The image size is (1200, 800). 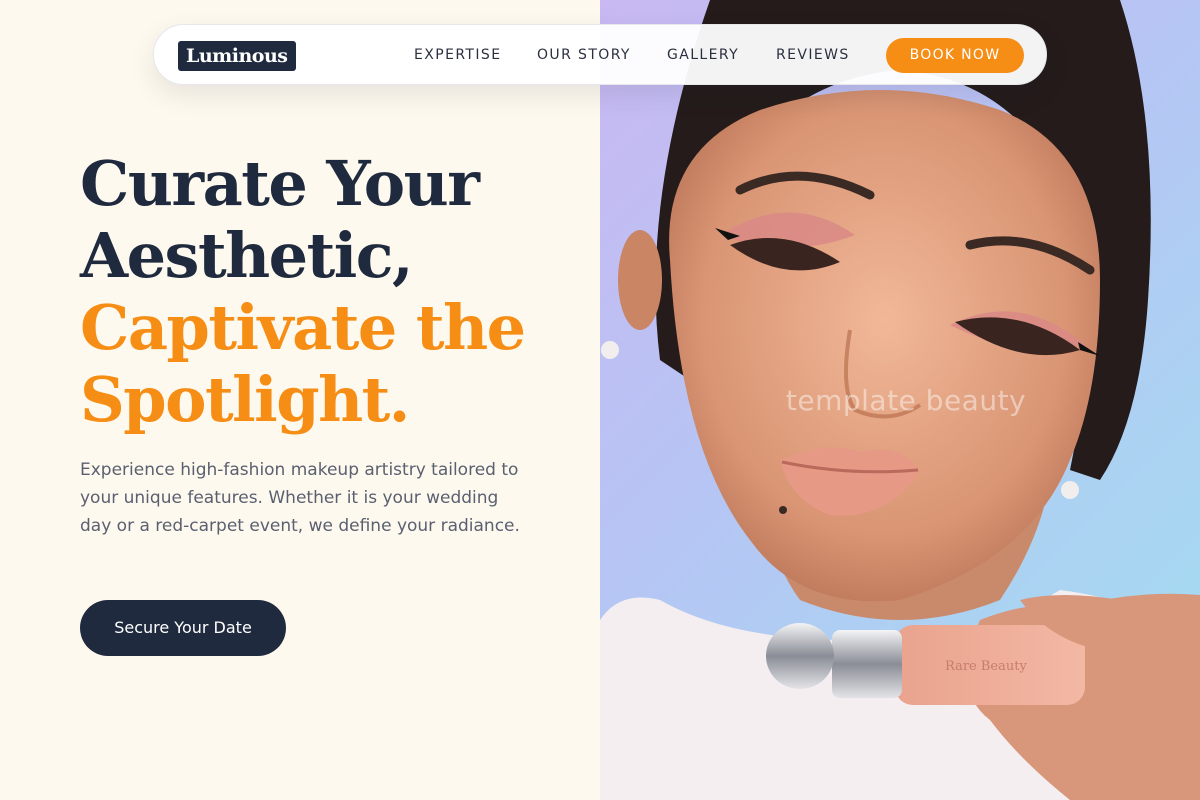 What do you see at coordinates (303, 327) in the screenshot?
I see `headline-line-3: Captivate the` at bounding box center [303, 327].